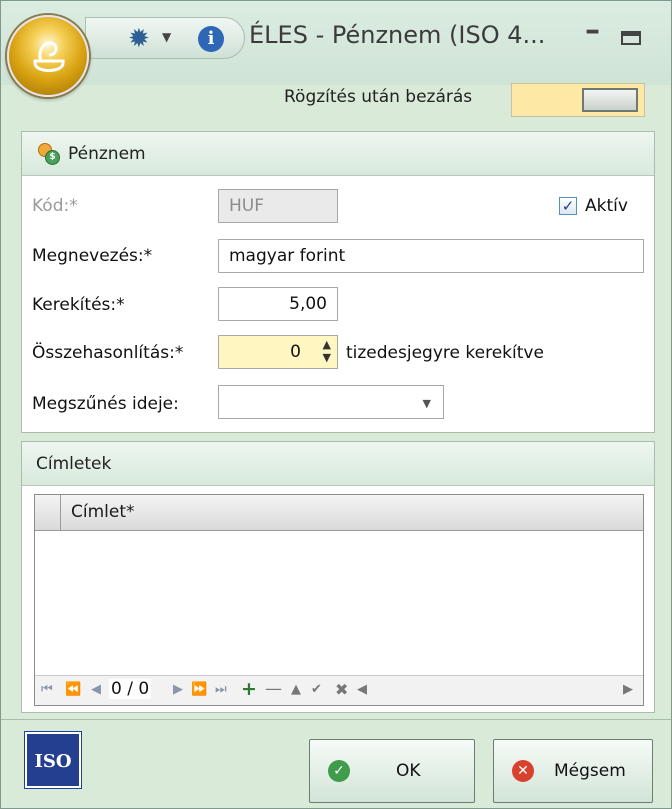 The width and height of the screenshot is (672, 809). What do you see at coordinates (73, 689) in the screenshot?
I see `previous-page-icon: ⏪` at bounding box center [73, 689].